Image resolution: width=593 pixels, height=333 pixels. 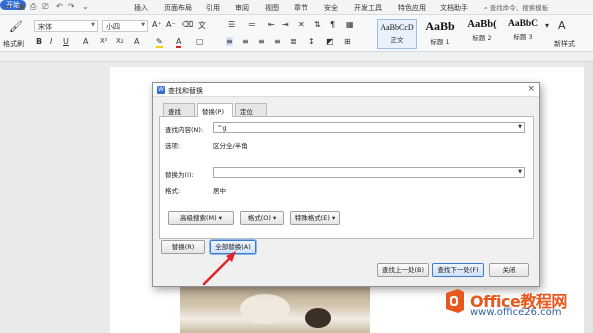 What do you see at coordinates (230, 146) in the screenshot?
I see `options-value: 区分全/半角` at bounding box center [230, 146].